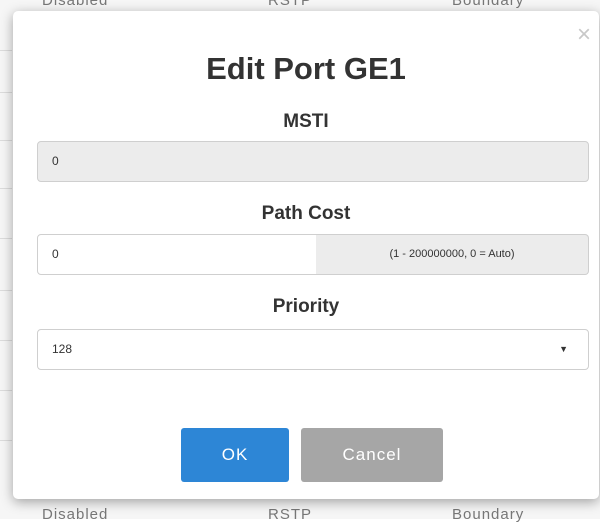 The image size is (600, 528). I want to click on background-table-row: Disabled RSTP Boundary, so click(300, 514).